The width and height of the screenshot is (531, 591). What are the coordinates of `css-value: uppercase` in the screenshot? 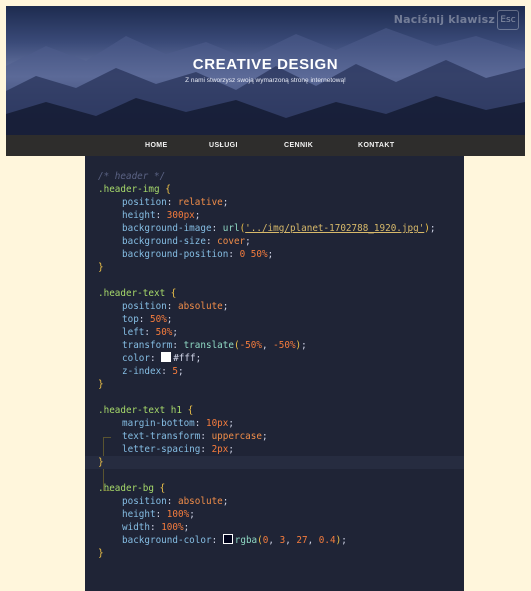 It's located at (236, 436).